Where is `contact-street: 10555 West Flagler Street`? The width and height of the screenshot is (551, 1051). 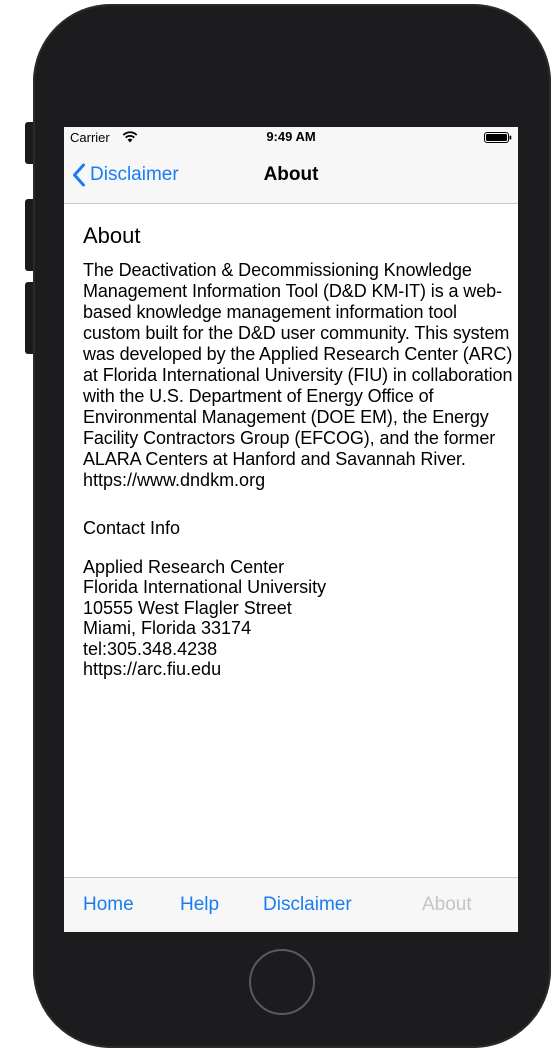
contact-street: 10555 West Flagler Street is located at coordinates (187, 607).